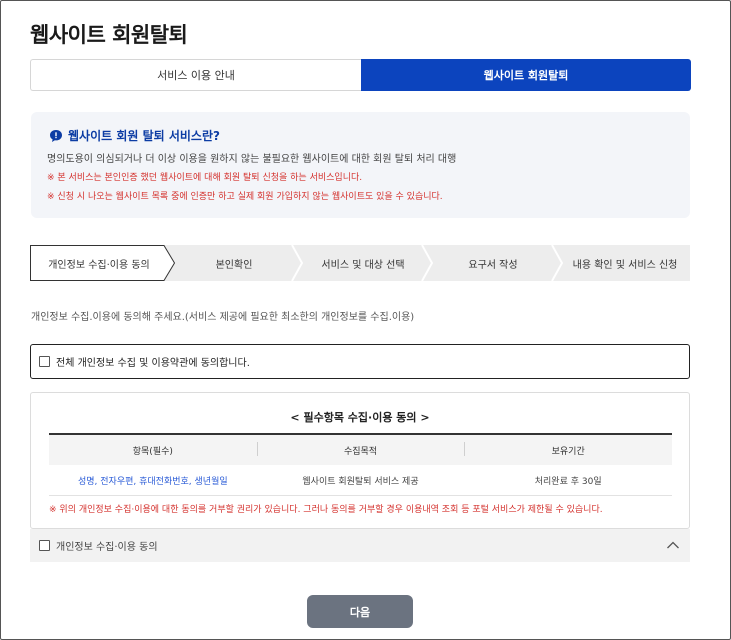  I want to click on column-header-retention: 보유기간, so click(568, 449).